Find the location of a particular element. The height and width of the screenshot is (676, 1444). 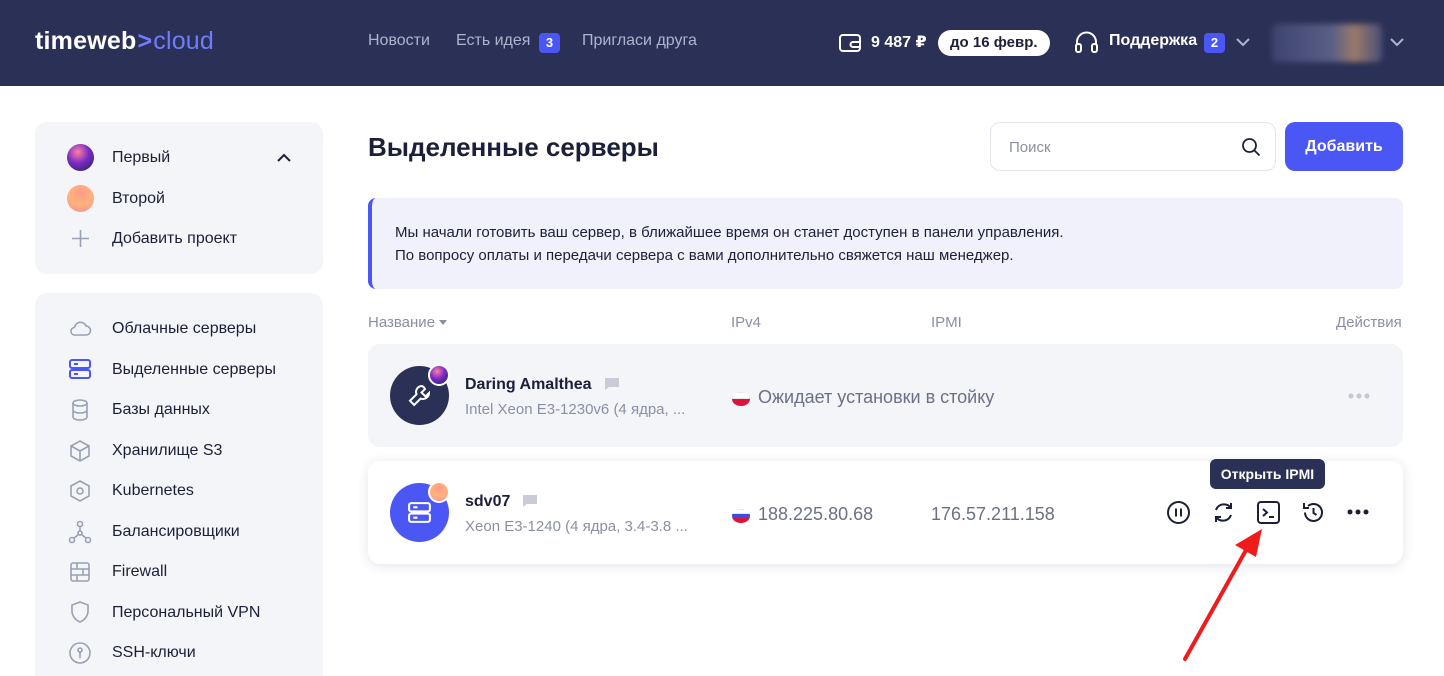

server-name: sdv07 is located at coordinates (487, 502).